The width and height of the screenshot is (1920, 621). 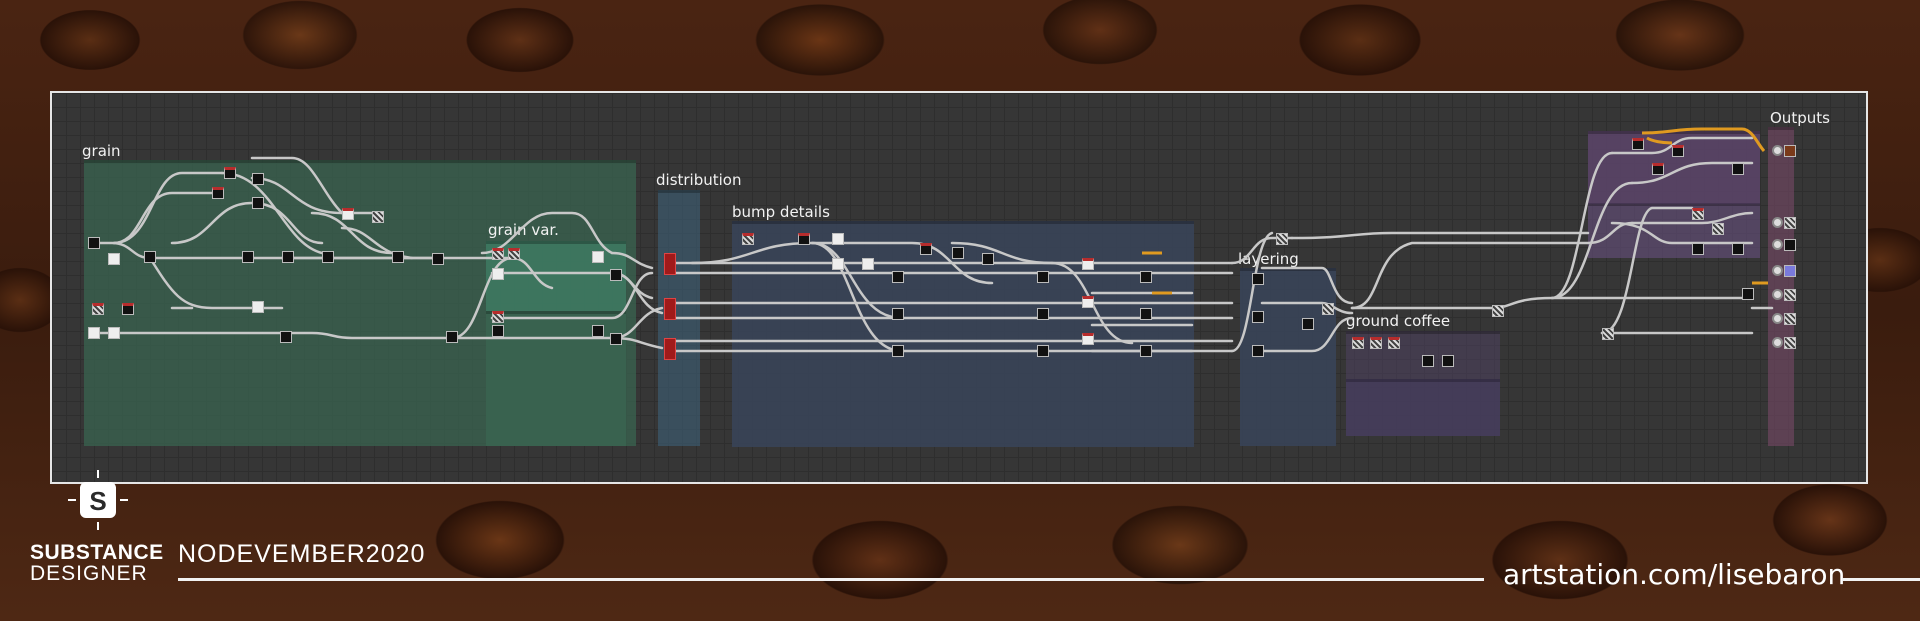 I want to click on output-thumb-height, so click(x=1790, y=295).